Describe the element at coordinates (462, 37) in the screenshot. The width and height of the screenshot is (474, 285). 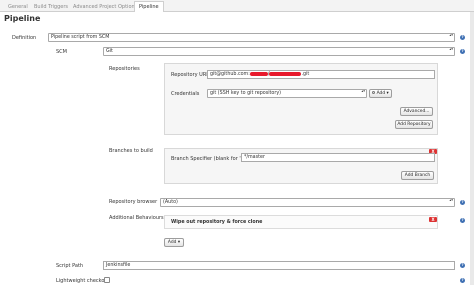
I see `definition-help-icon: ?` at that location.